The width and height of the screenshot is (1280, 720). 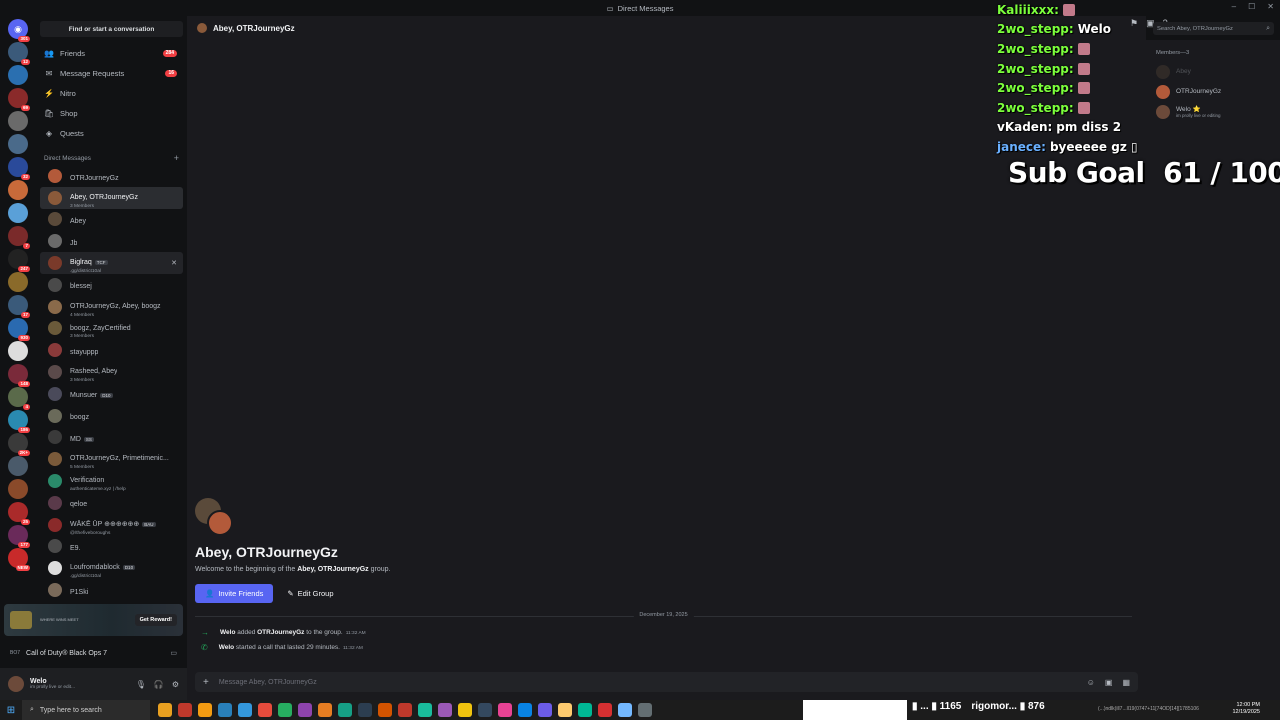 I want to click on dm-item: P1Ski, so click(x=111, y=590).